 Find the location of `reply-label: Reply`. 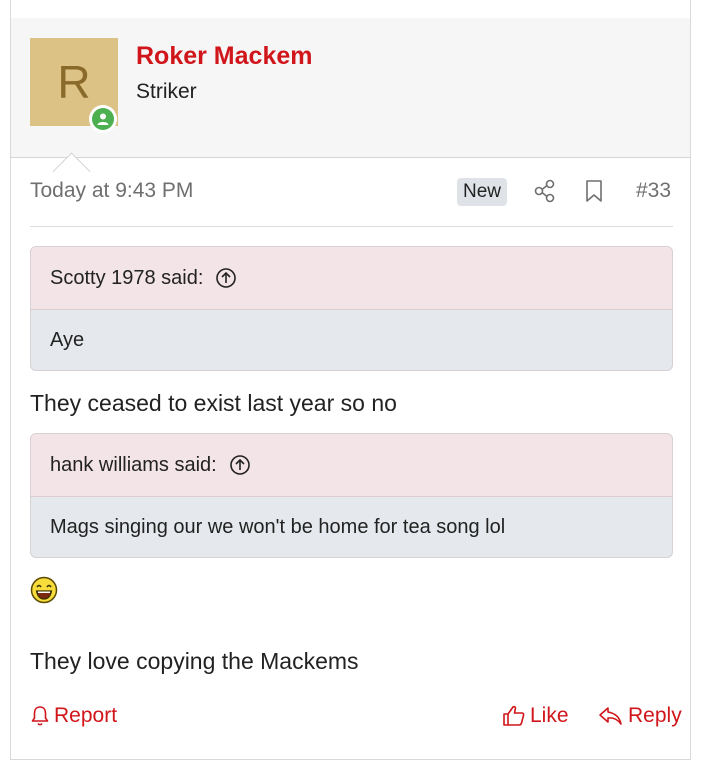

reply-label: Reply is located at coordinates (655, 715).